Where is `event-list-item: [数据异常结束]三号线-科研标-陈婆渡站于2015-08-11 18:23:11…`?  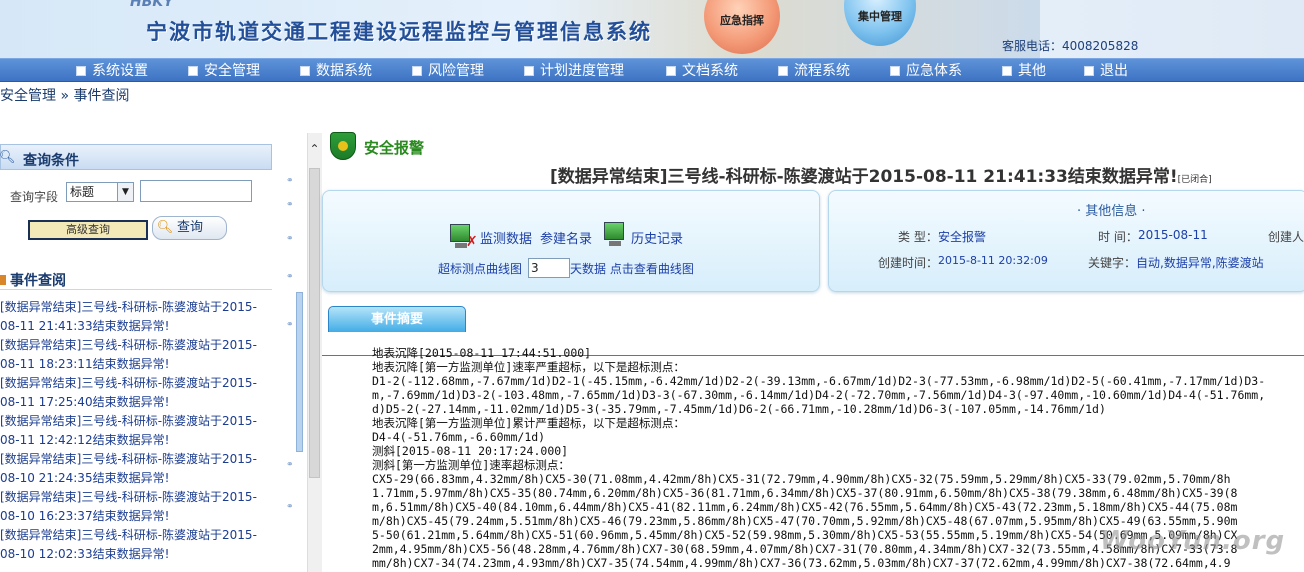 event-list-item: [数据异常结束]三号线-科研标-陈婆渡站于2015-08-11 18:23:11… is located at coordinates (136, 355).